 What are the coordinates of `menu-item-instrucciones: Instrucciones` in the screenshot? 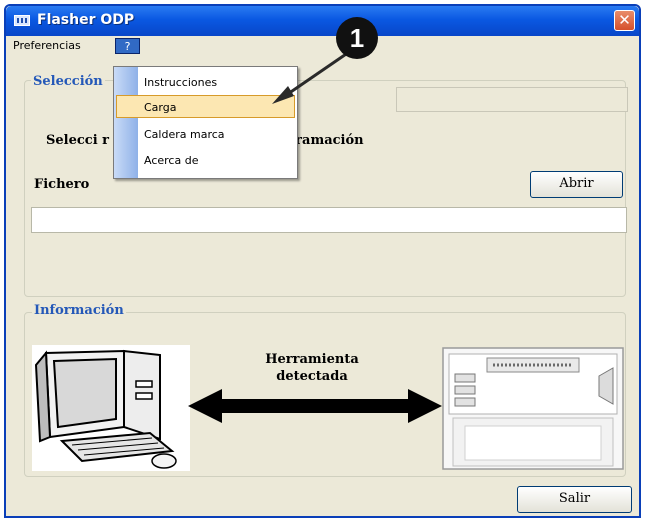 It's located at (180, 83).